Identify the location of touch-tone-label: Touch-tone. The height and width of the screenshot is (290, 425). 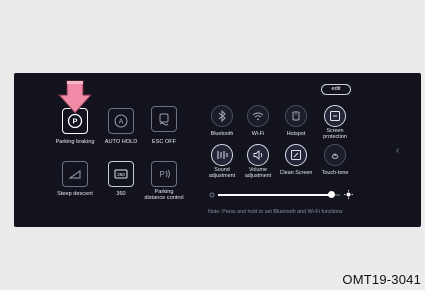
(335, 173).